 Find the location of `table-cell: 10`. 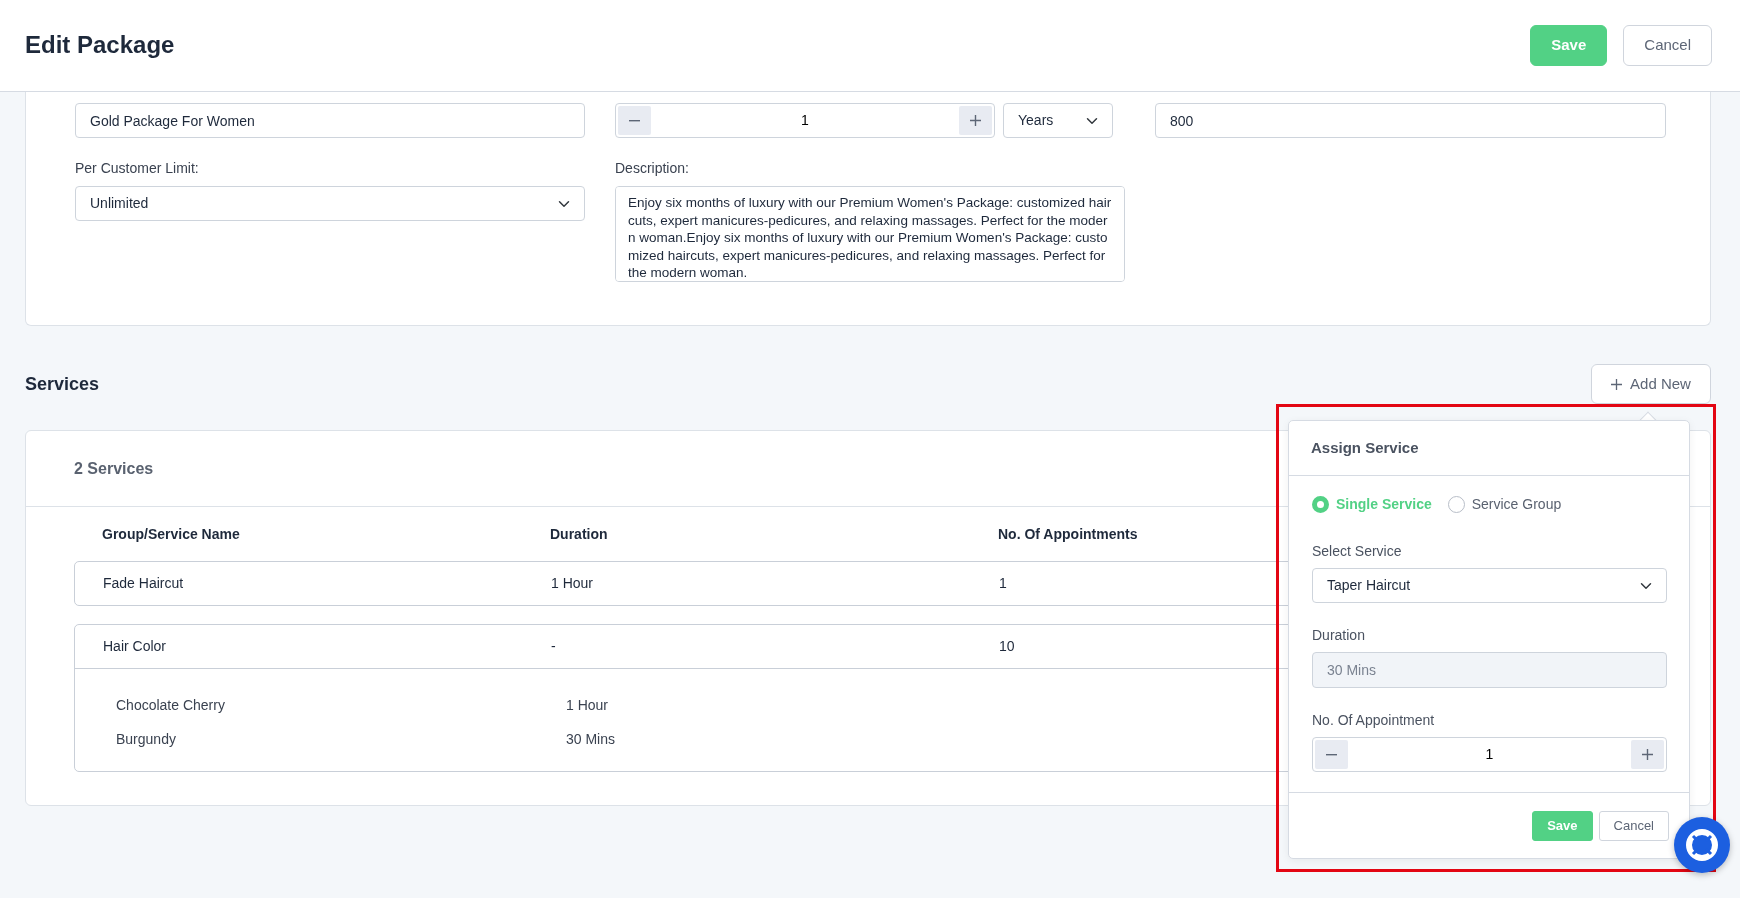

table-cell: 10 is located at coordinates (1007, 646).